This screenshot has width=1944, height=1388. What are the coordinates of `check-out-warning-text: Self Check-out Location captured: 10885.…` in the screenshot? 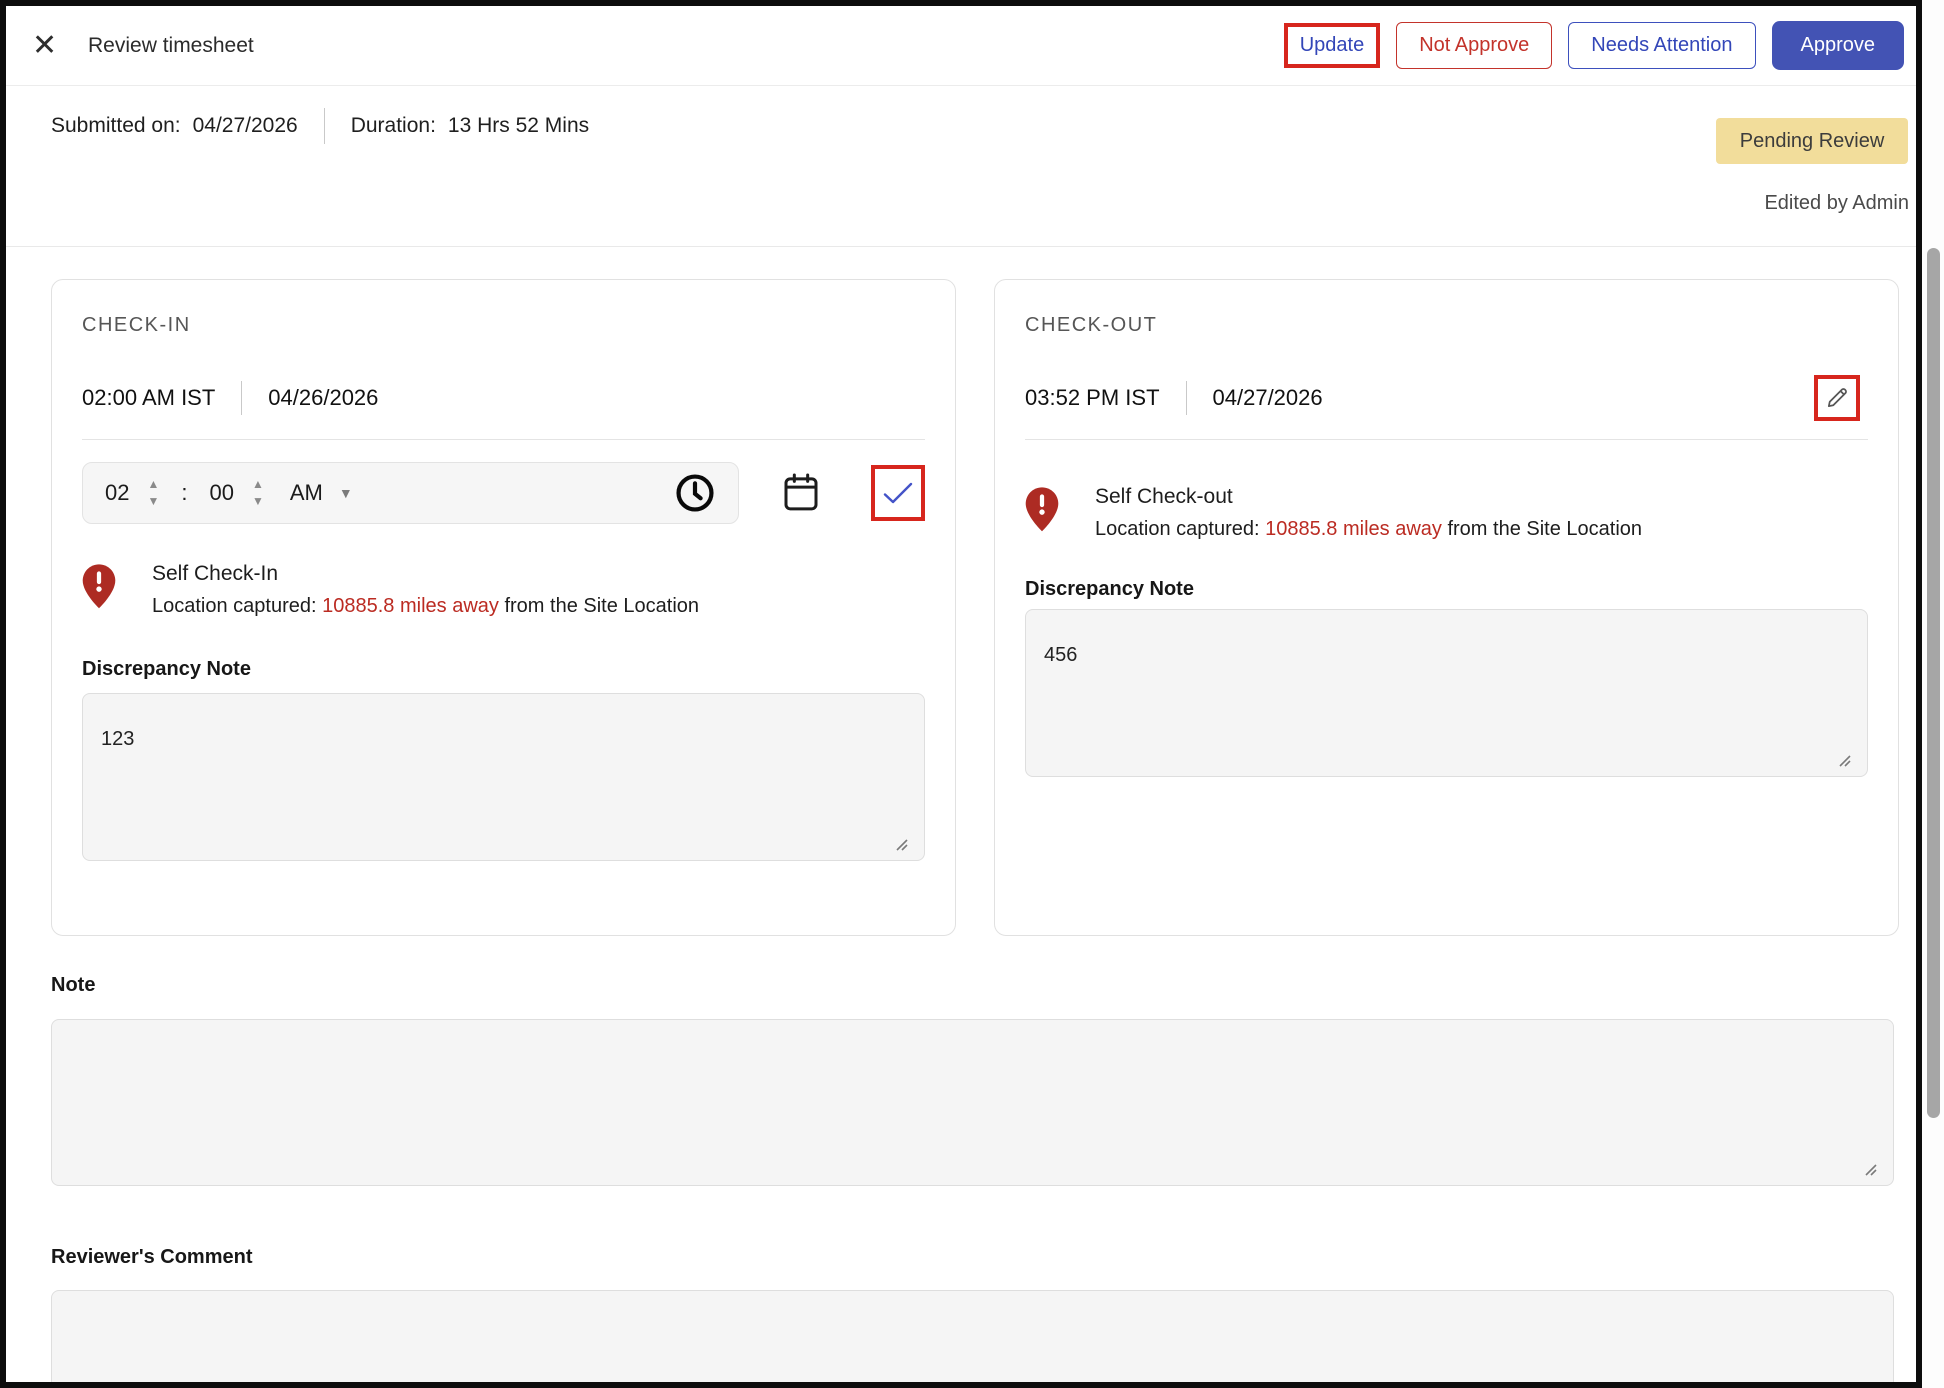 It's located at (1368, 513).